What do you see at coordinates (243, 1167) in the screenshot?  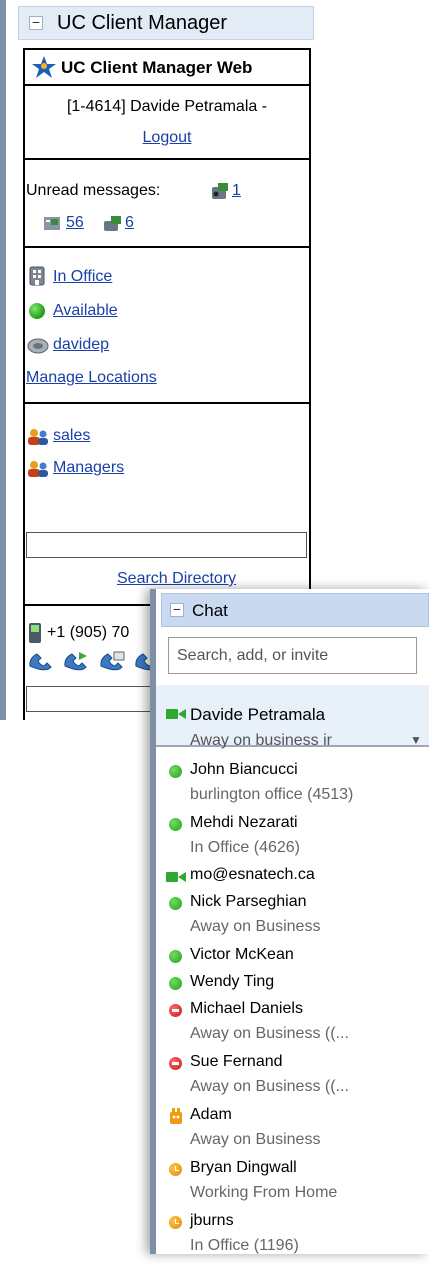 I see `contact-name: Bryan Dingwall` at bounding box center [243, 1167].